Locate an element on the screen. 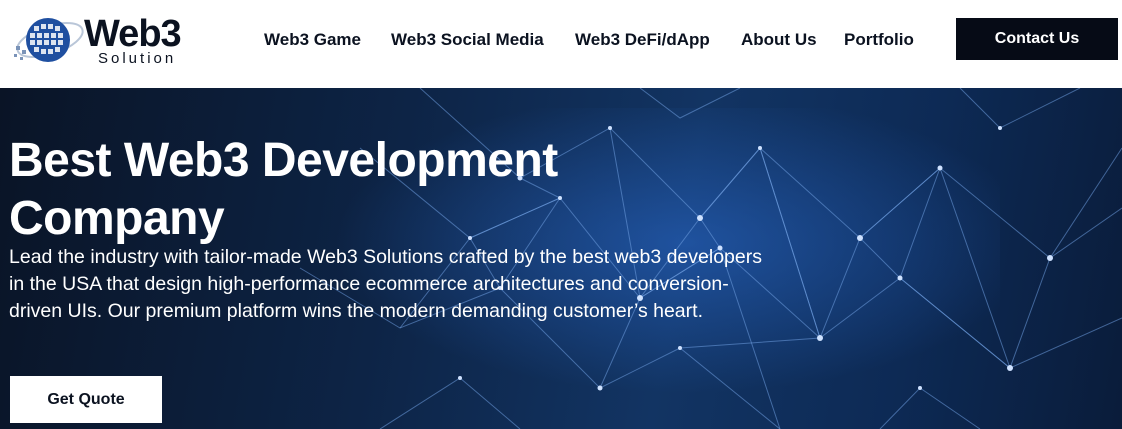 Image resolution: width=1122 pixels, height=429 pixels. site-logo: Web3 Solution is located at coordinates (107, 41).